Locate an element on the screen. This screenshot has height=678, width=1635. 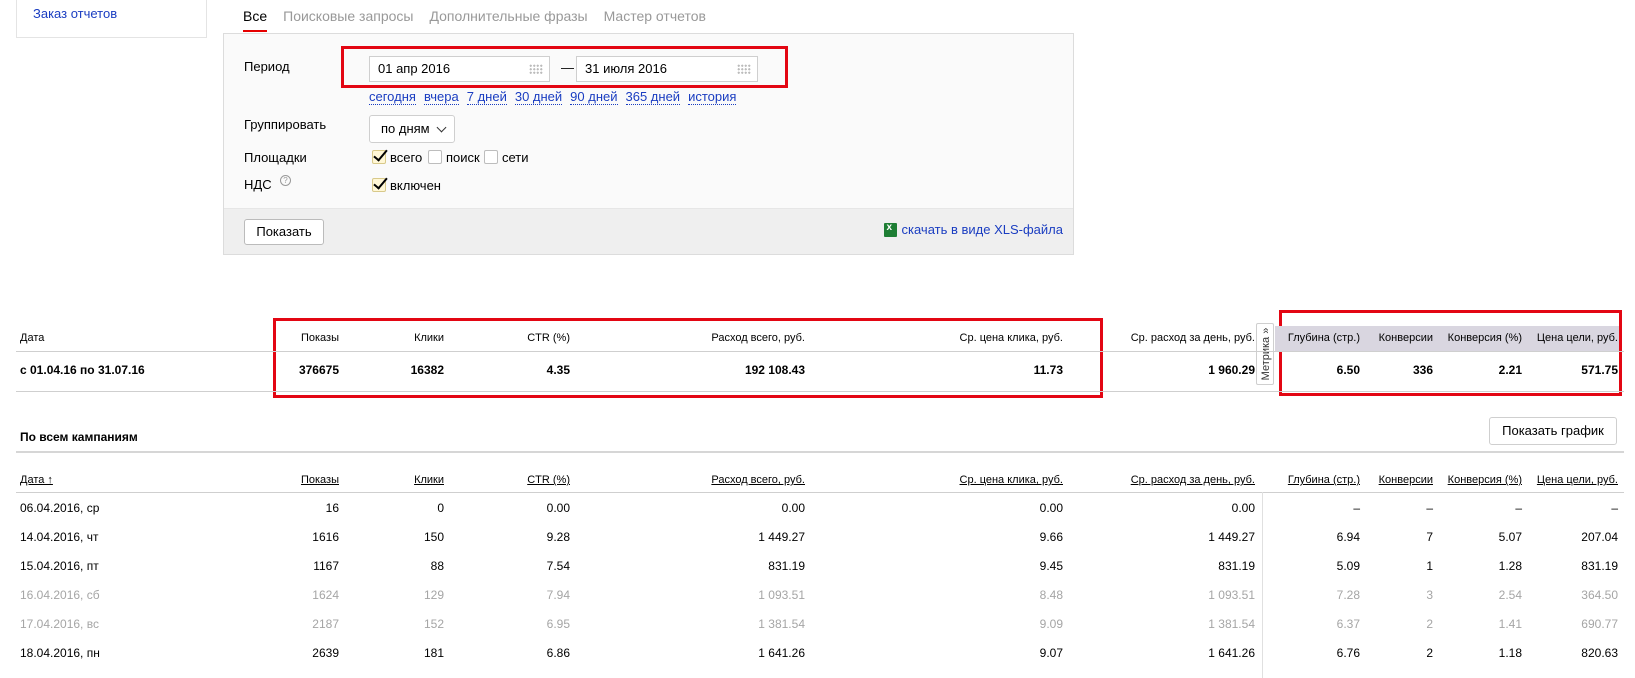
summary-header-ctr: CTR (%) is located at coordinates (548, 338).